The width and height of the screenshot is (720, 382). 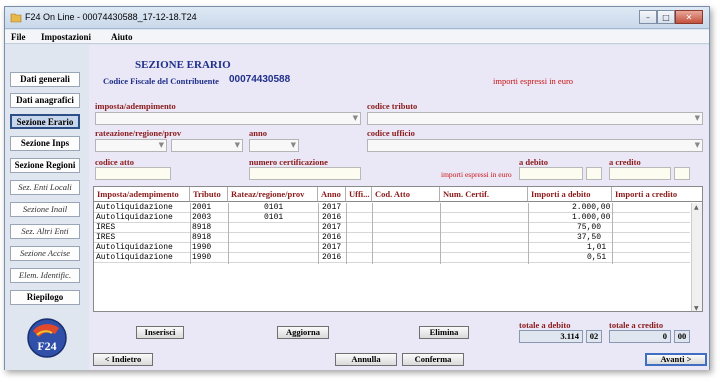 I want to click on next-button: Avanti >, so click(x=676, y=359).